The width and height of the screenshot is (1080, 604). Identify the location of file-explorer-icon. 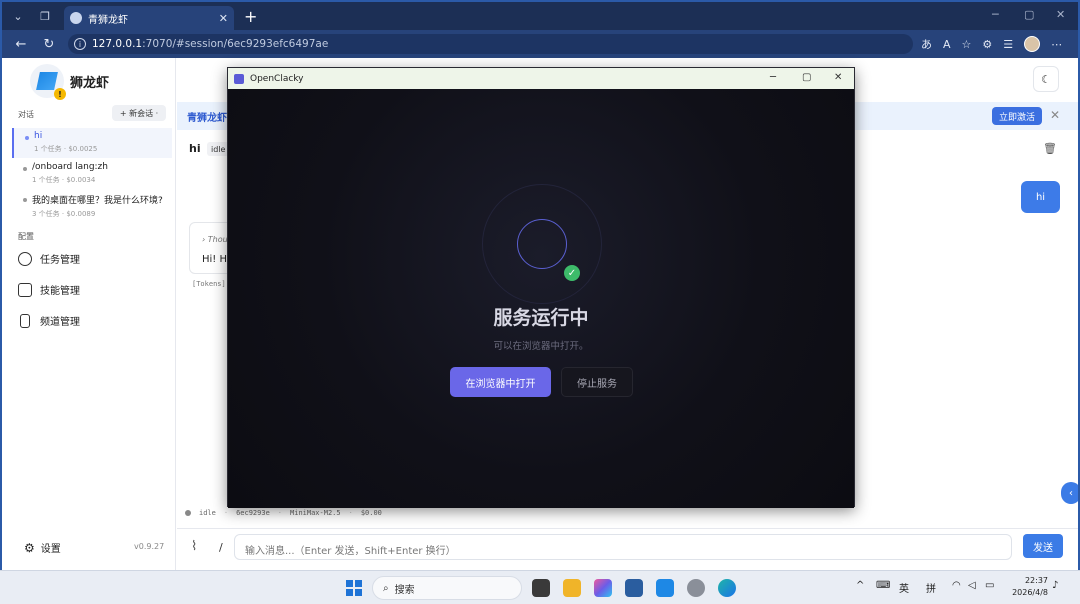
(572, 588).